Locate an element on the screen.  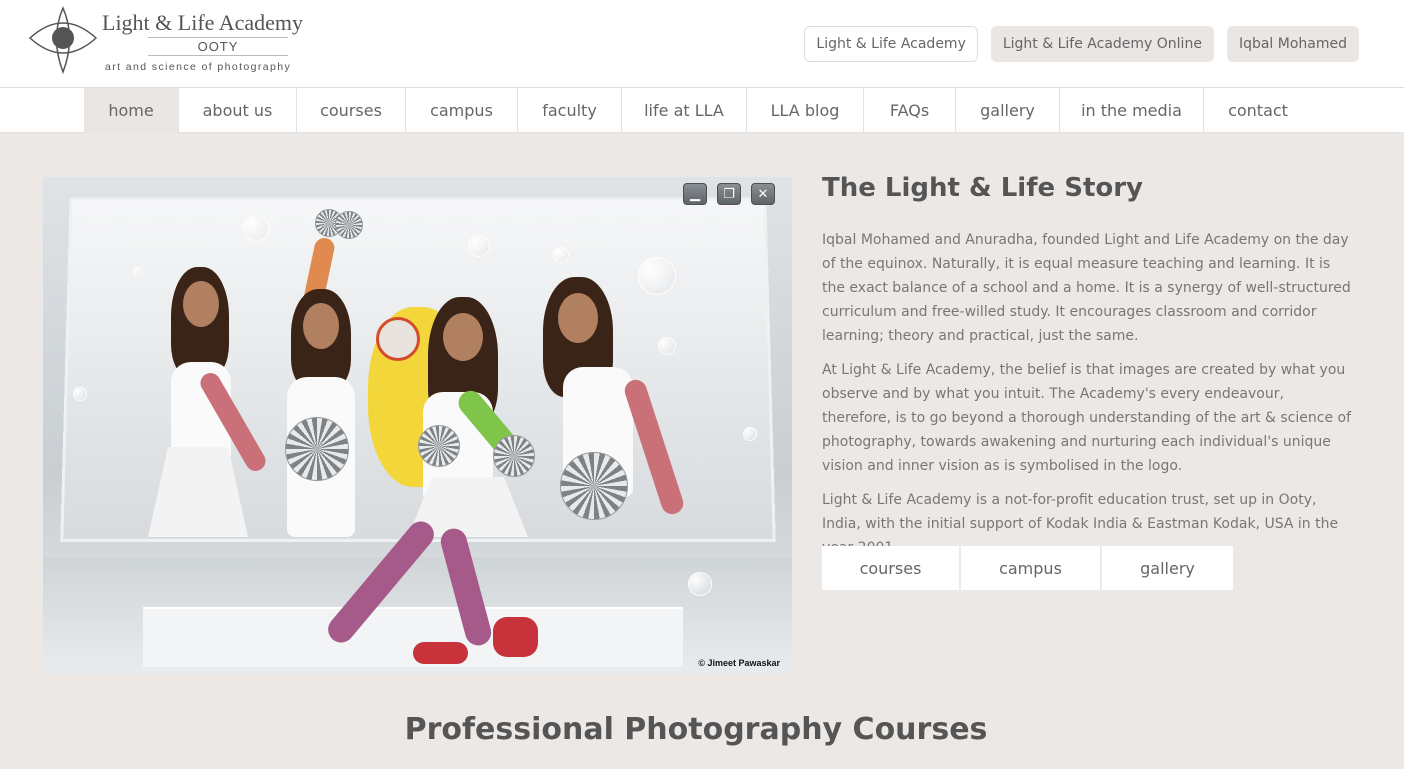
quick-link-campus: campus is located at coordinates (1030, 568).